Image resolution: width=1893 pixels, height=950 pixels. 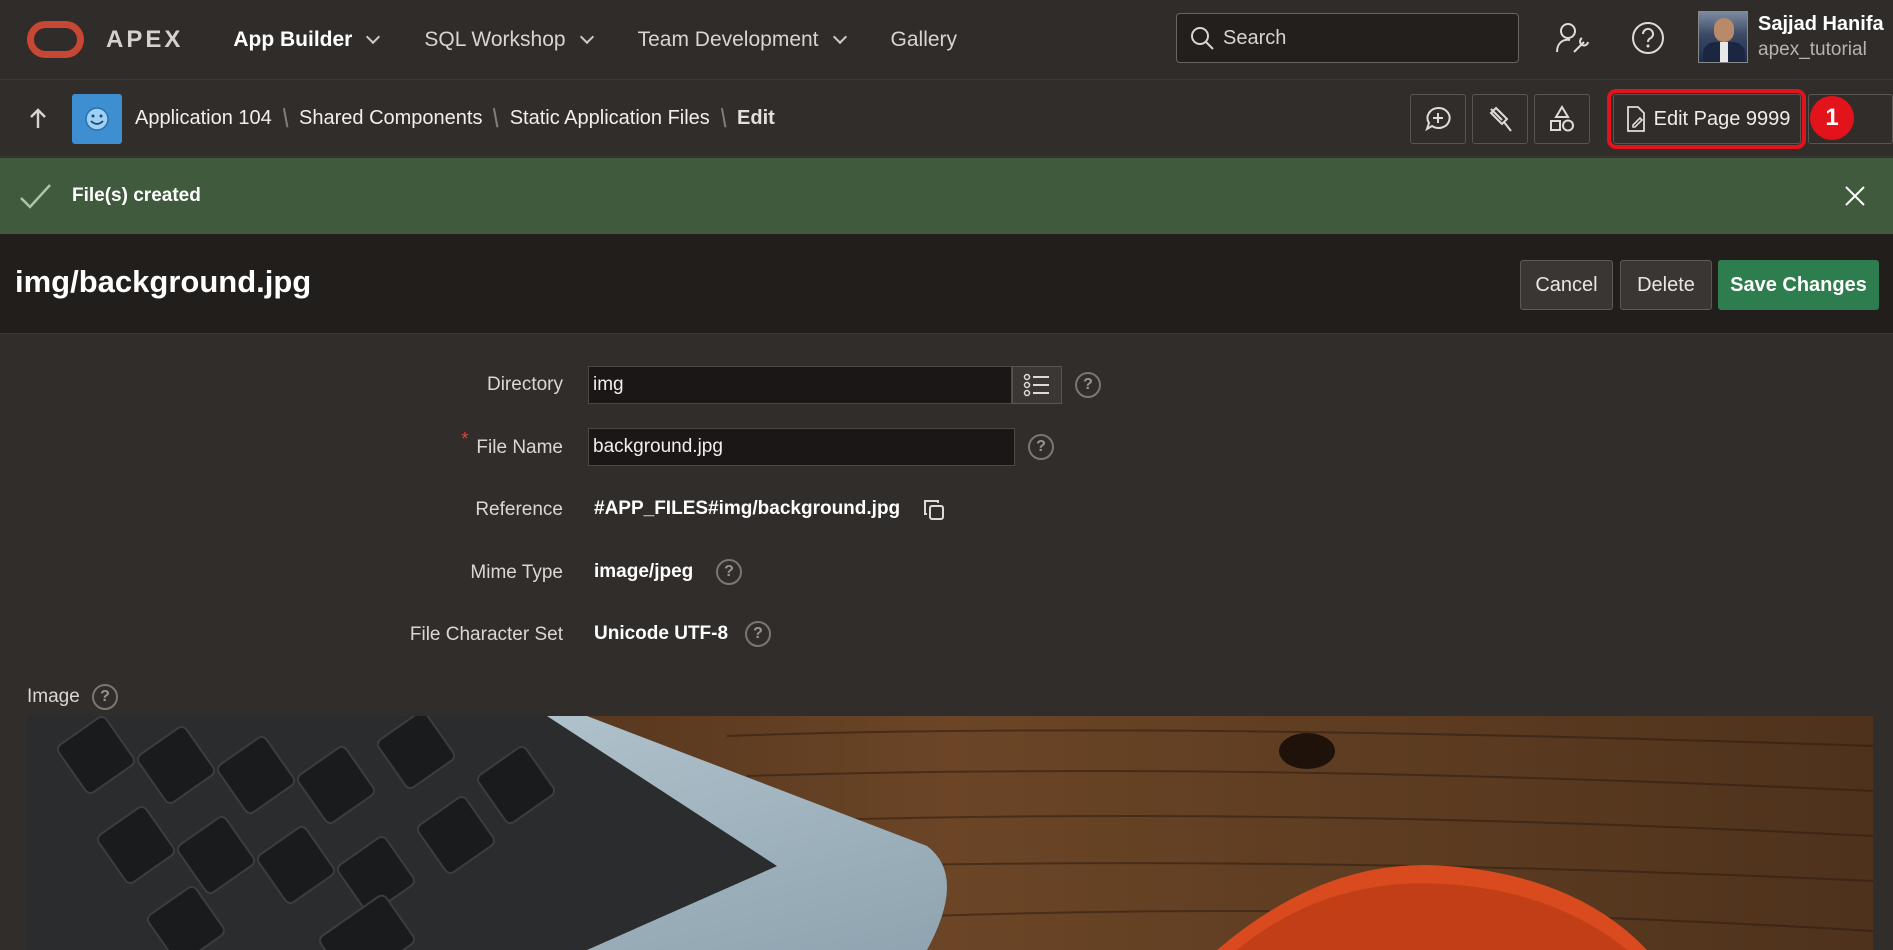 I want to click on required-indicator: *, so click(x=465, y=439).